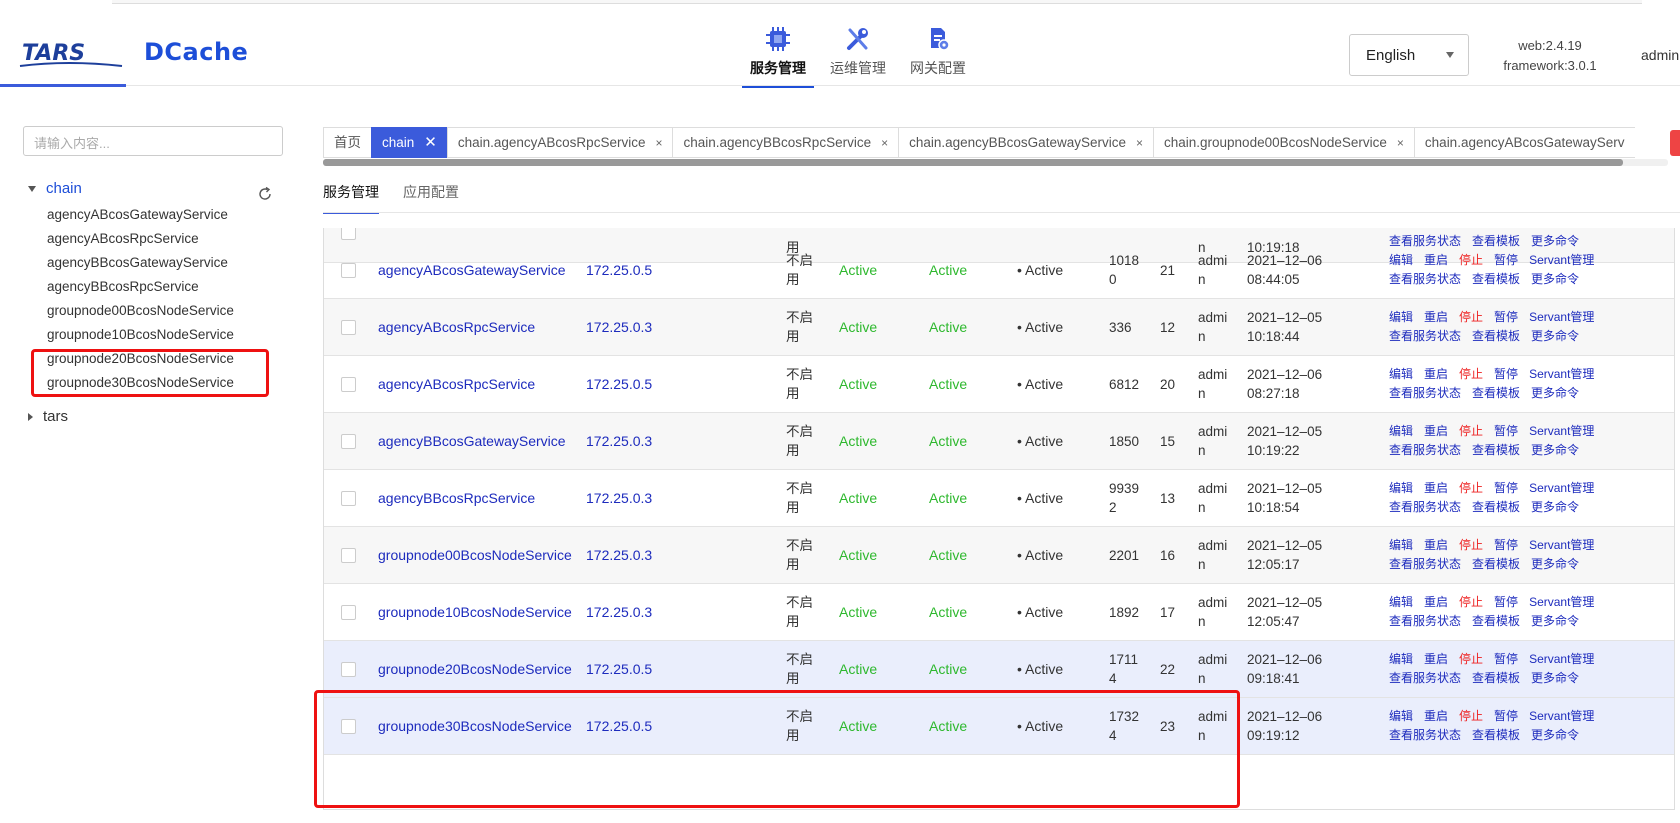 The image size is (1680, 823). What do you see at coordinates (475, 555) in the screenshot?
I see `service-name-link: groupnode00BcosNodeService` at bounding box center [475, 555].